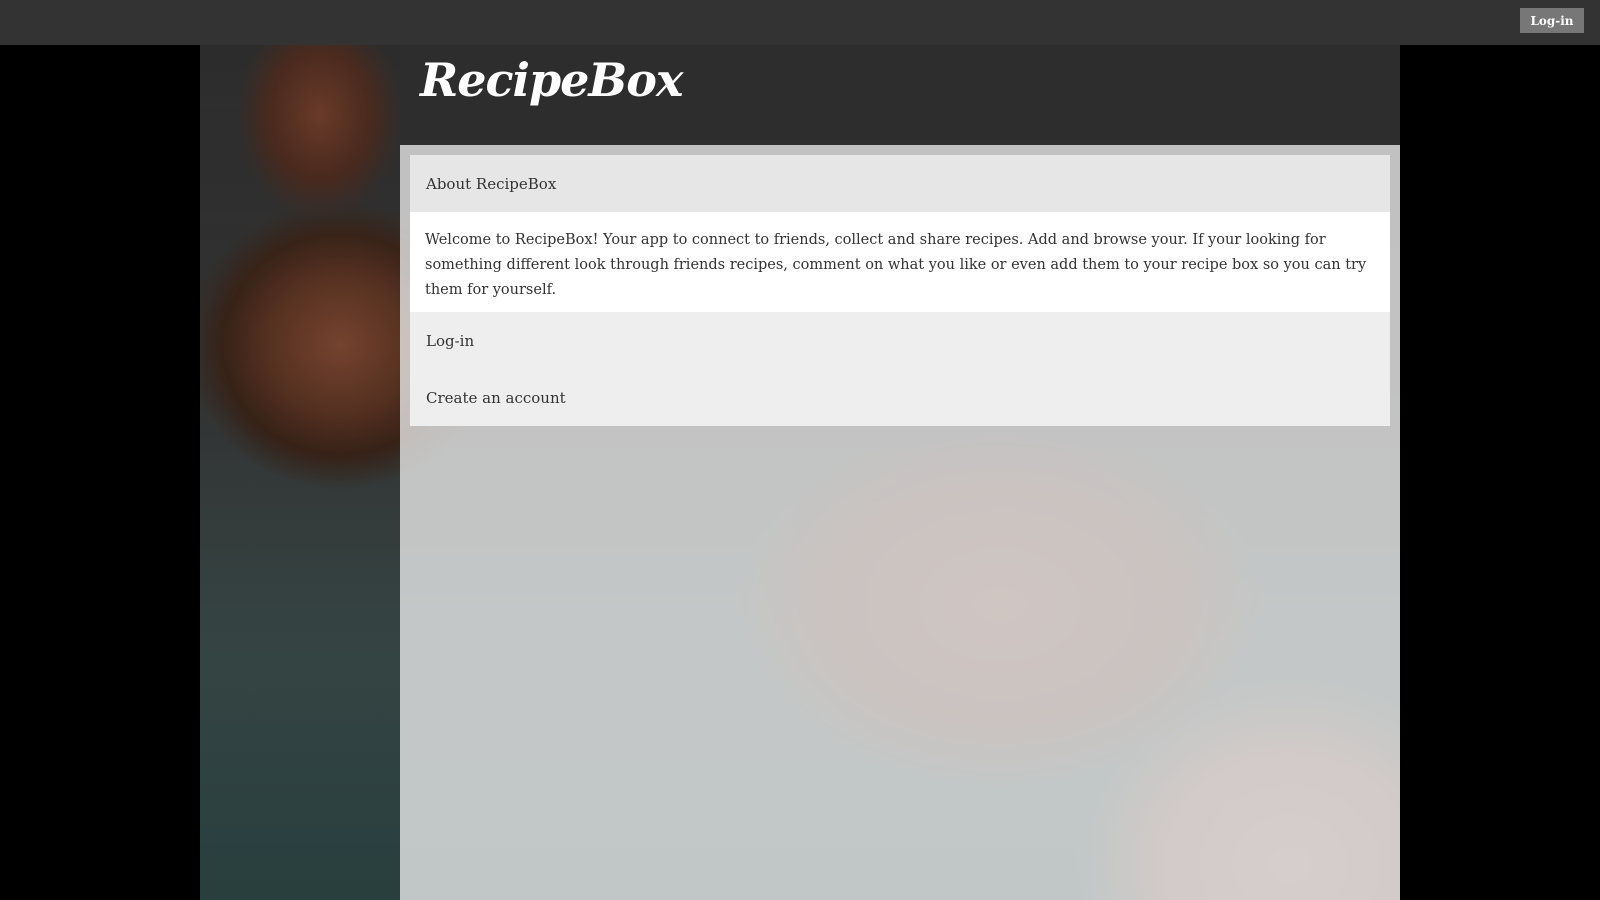  Describe the element at coordinates (900, 183) in the screenshot. I see `about-heading: About RecipeBox` at that location.